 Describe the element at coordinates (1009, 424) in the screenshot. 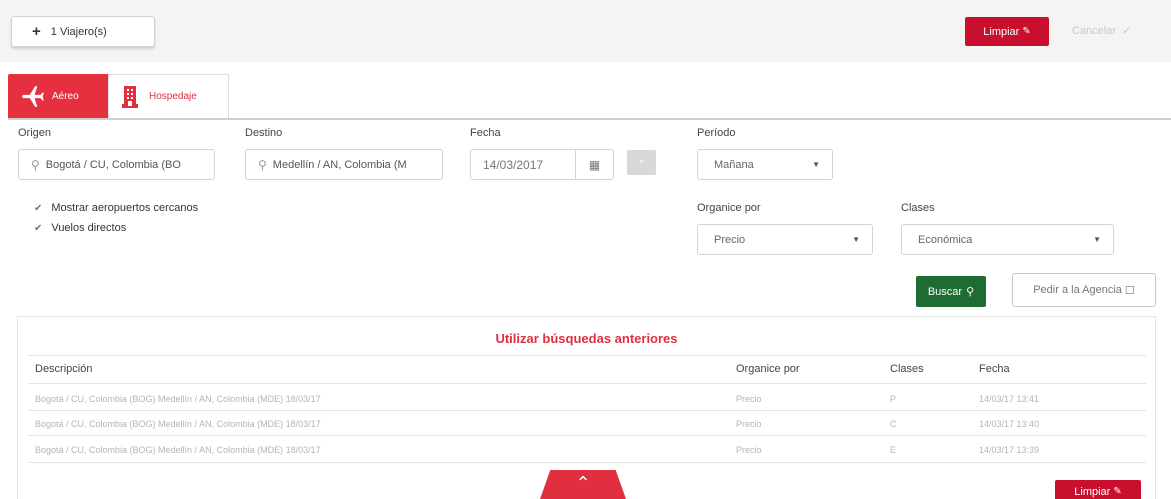

I see `row-date: 14/03/17 13:40` at that location.